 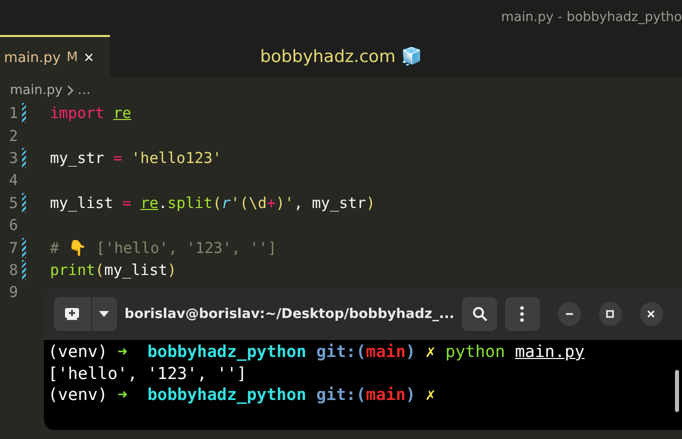 What do you see at coordinates (13, 180) in the screenshot?
I see `line-number: 4` at bounding box center [13, 180].